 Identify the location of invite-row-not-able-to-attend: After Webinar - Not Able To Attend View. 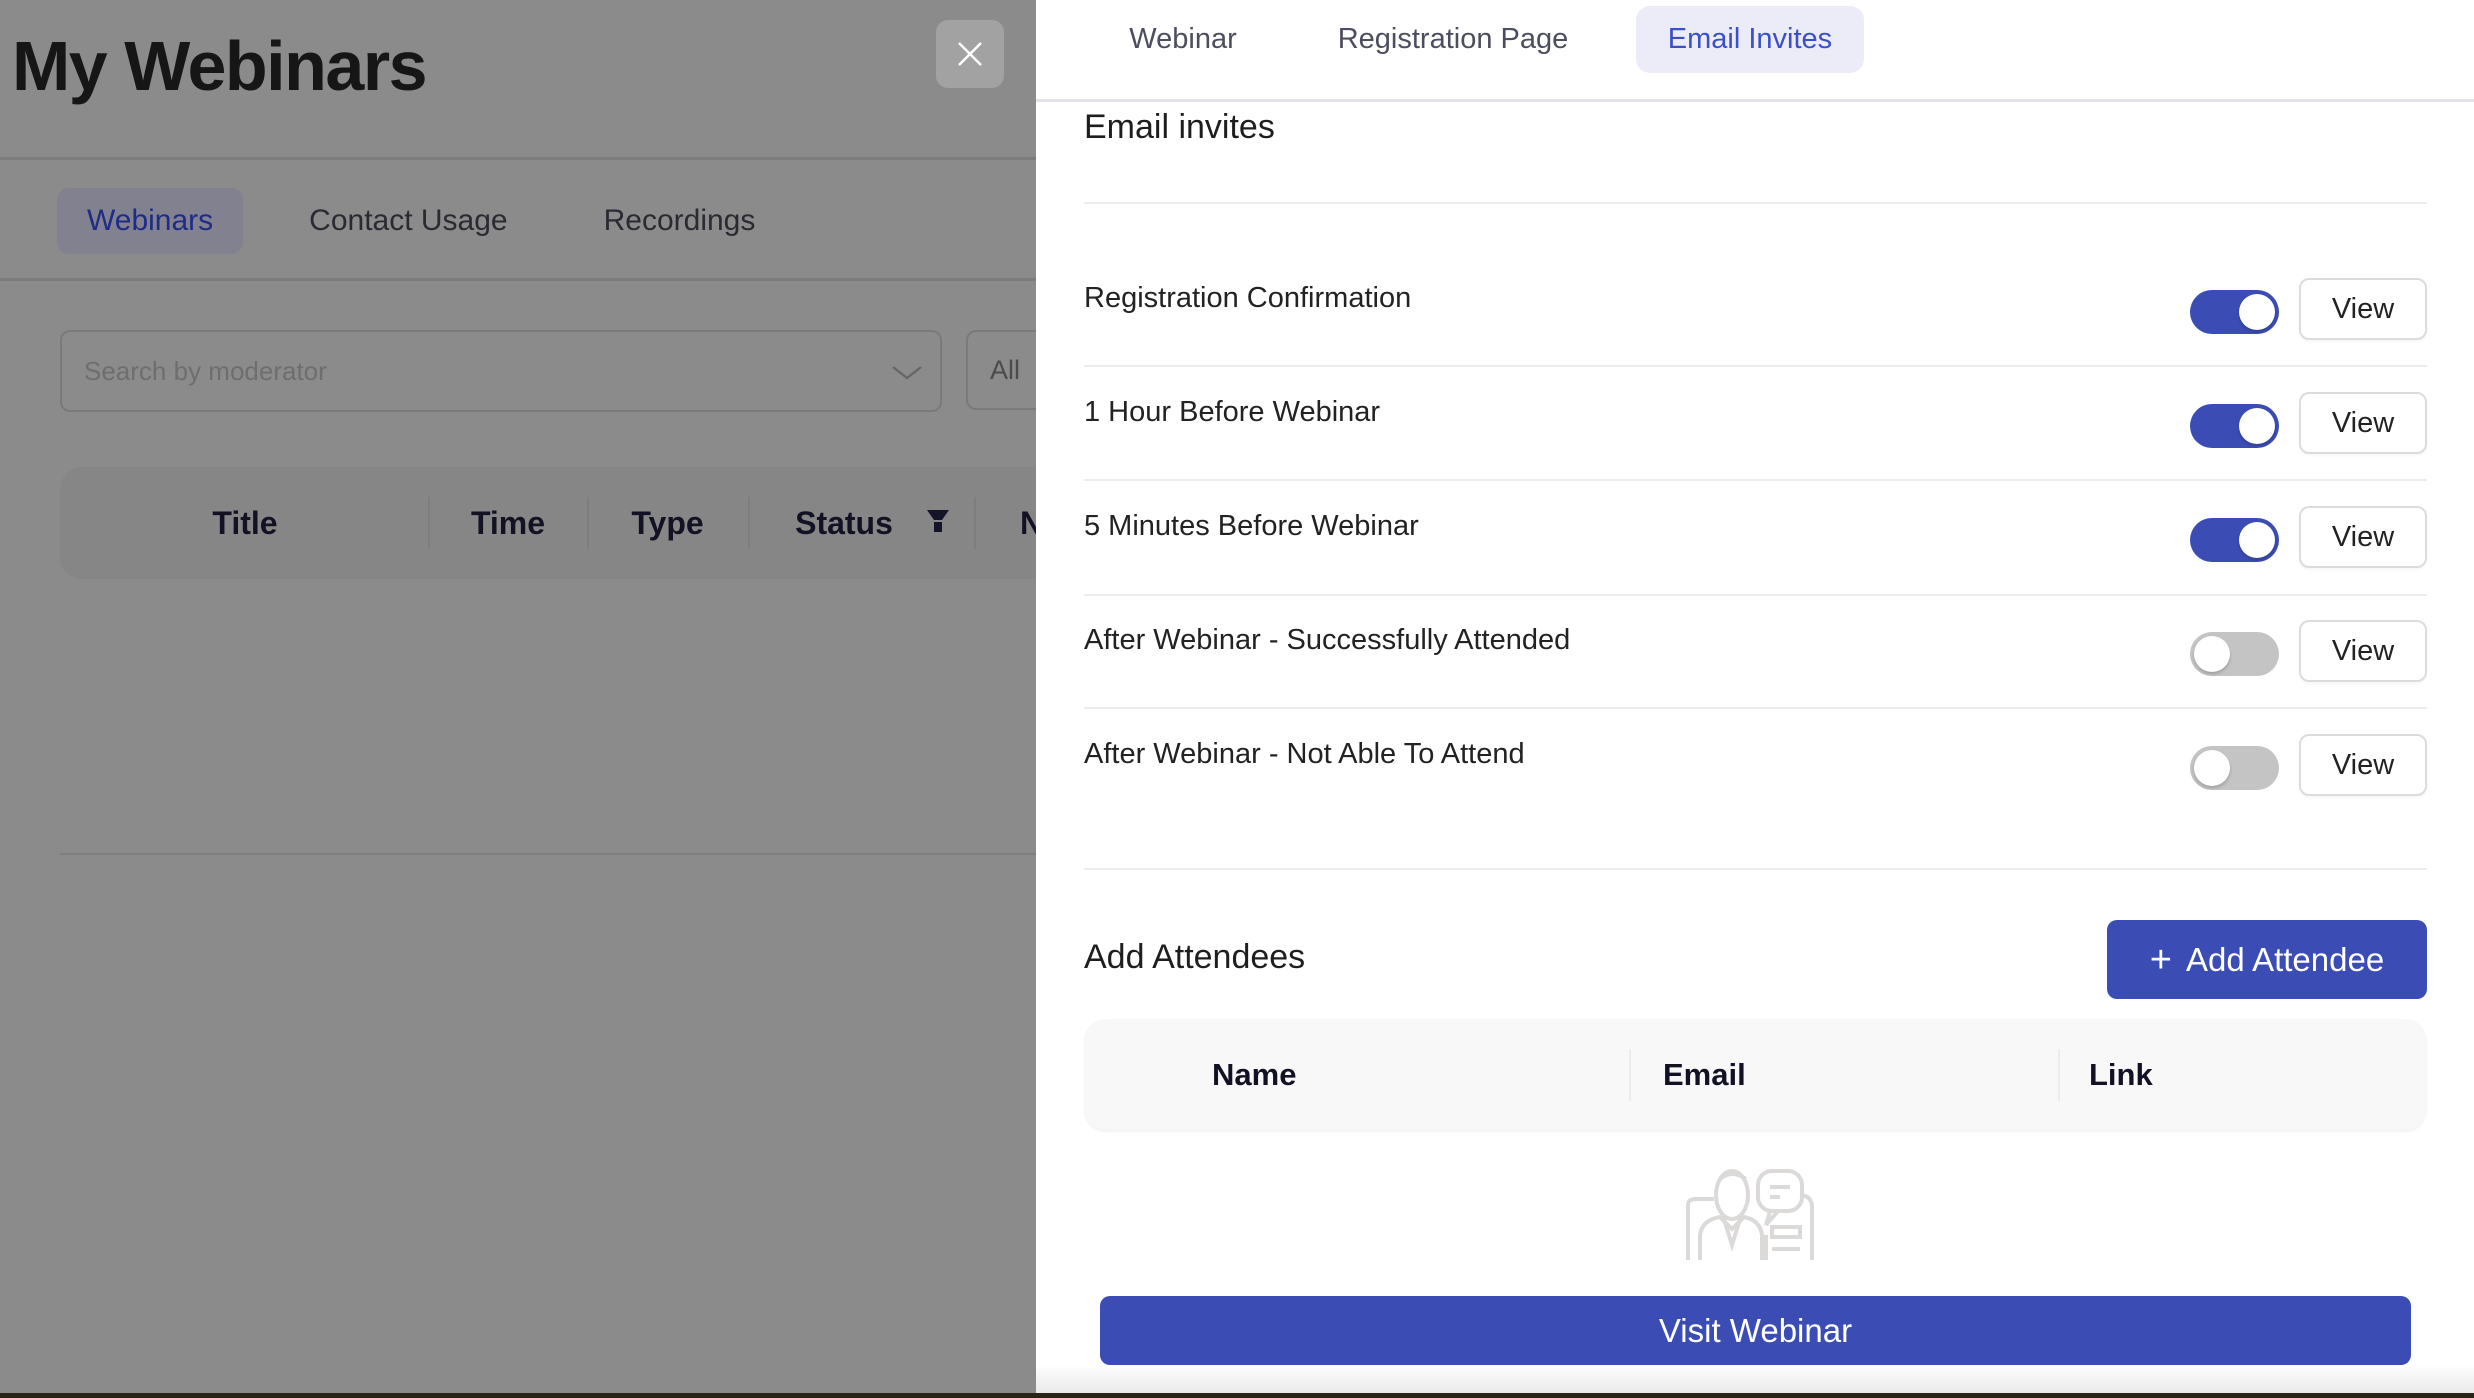
(1755, 781).